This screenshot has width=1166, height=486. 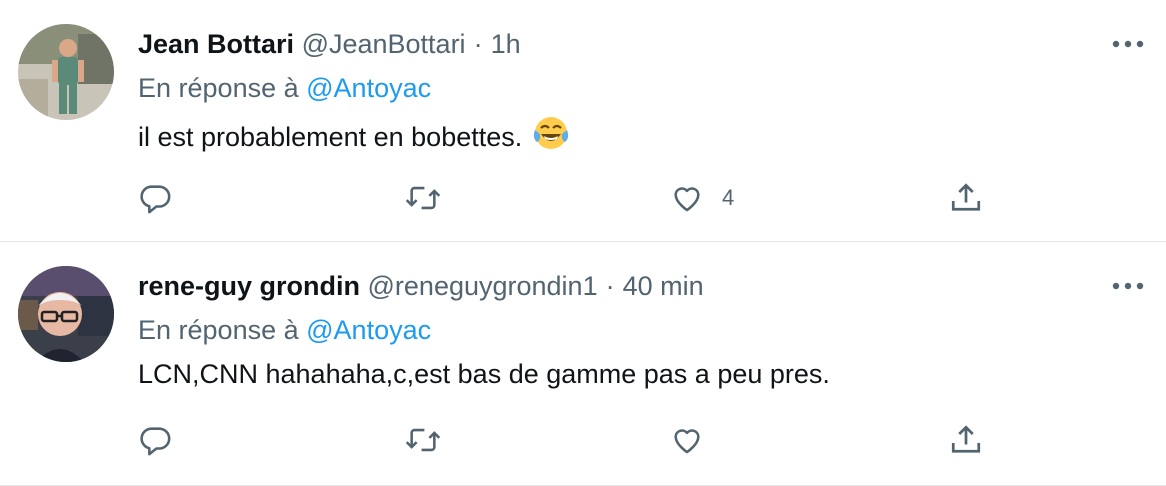 What do you see at coordinates (583, 198) in the screenshot?
I see `tweet-actions: 4` at bounding box center [583, 198].